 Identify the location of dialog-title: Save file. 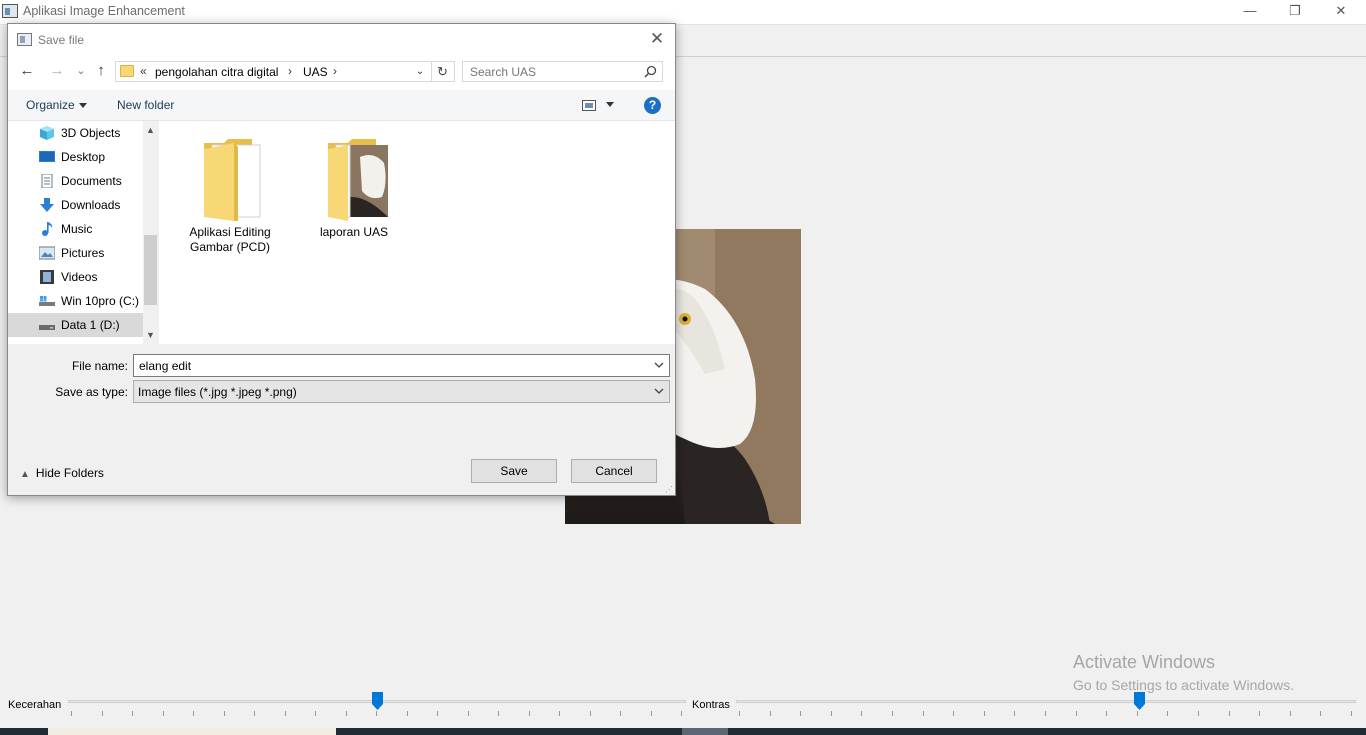
(61, 40).